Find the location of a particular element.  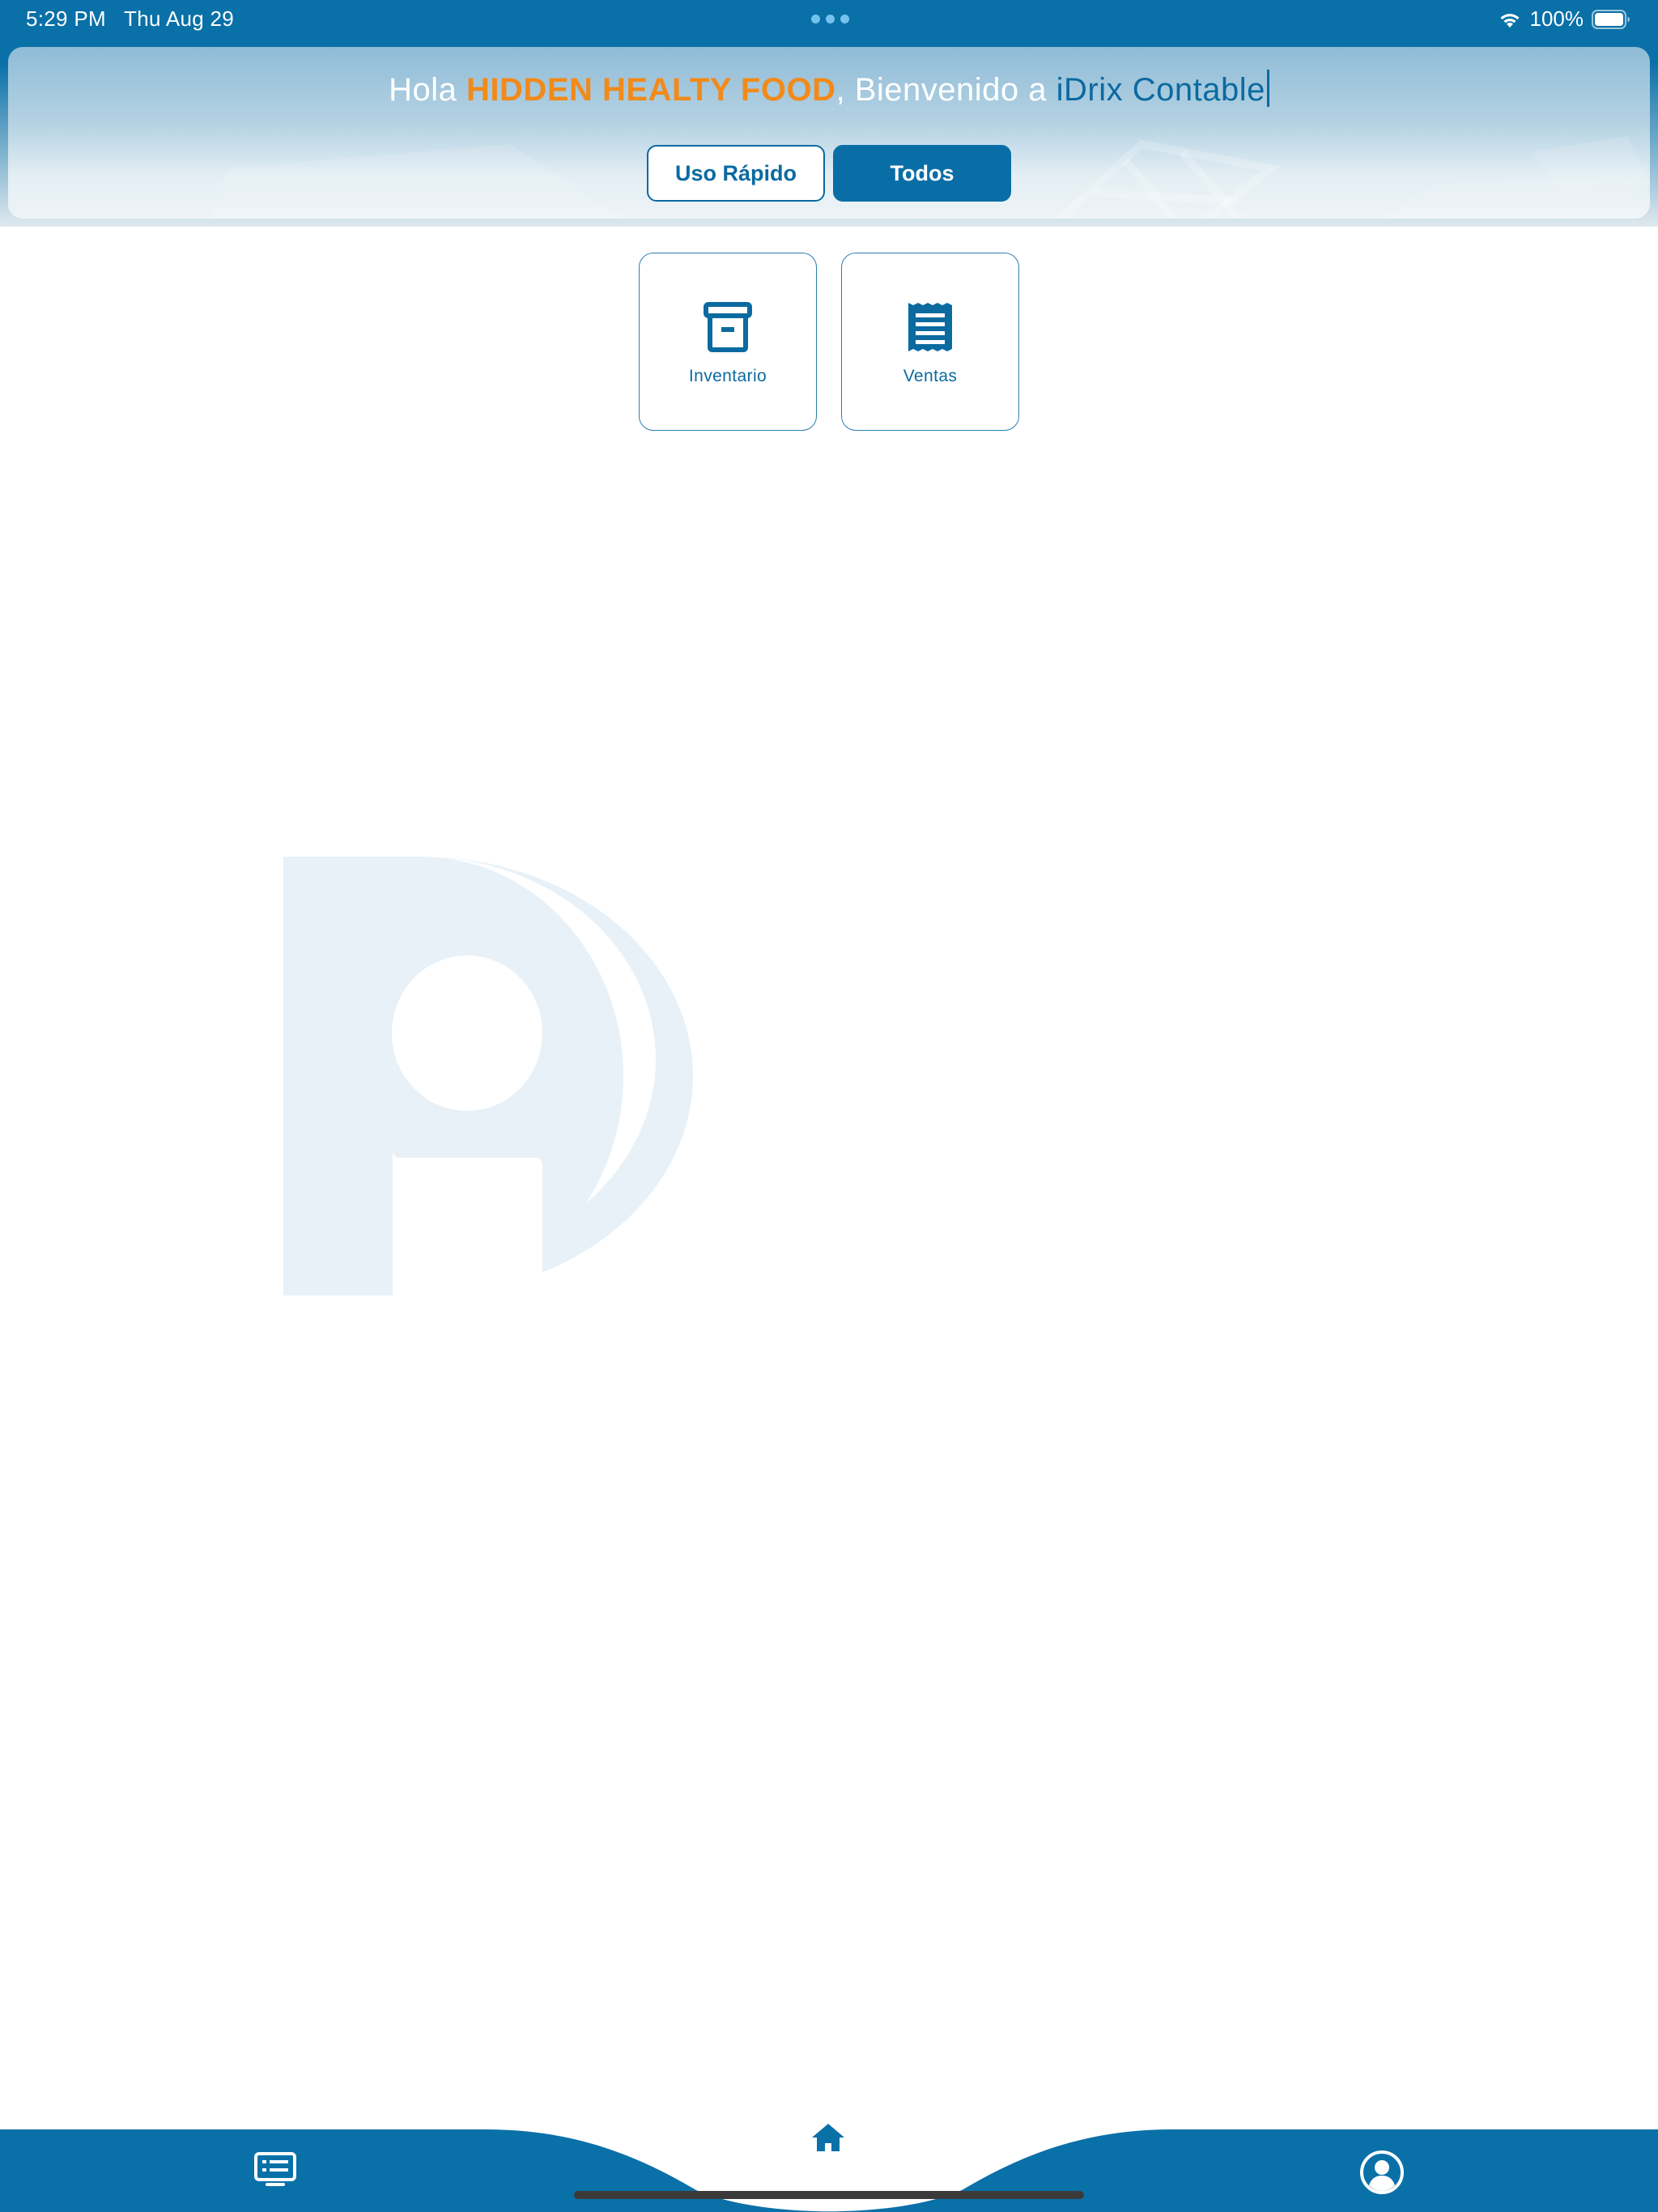

archive-box-icon is located at coordinates (728, 327).